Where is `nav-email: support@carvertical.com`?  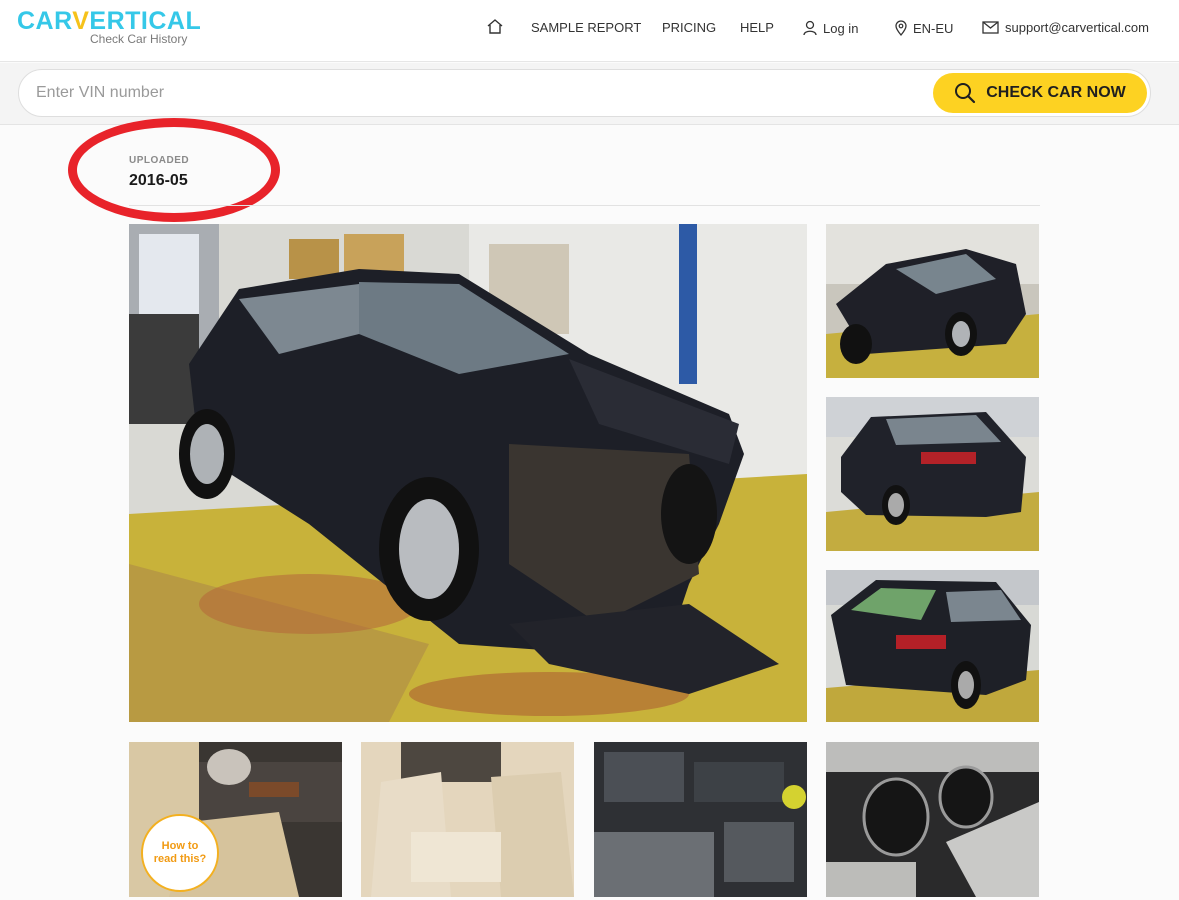 nav-email: support@carvertical.com is located at coordinates (1065, 27).